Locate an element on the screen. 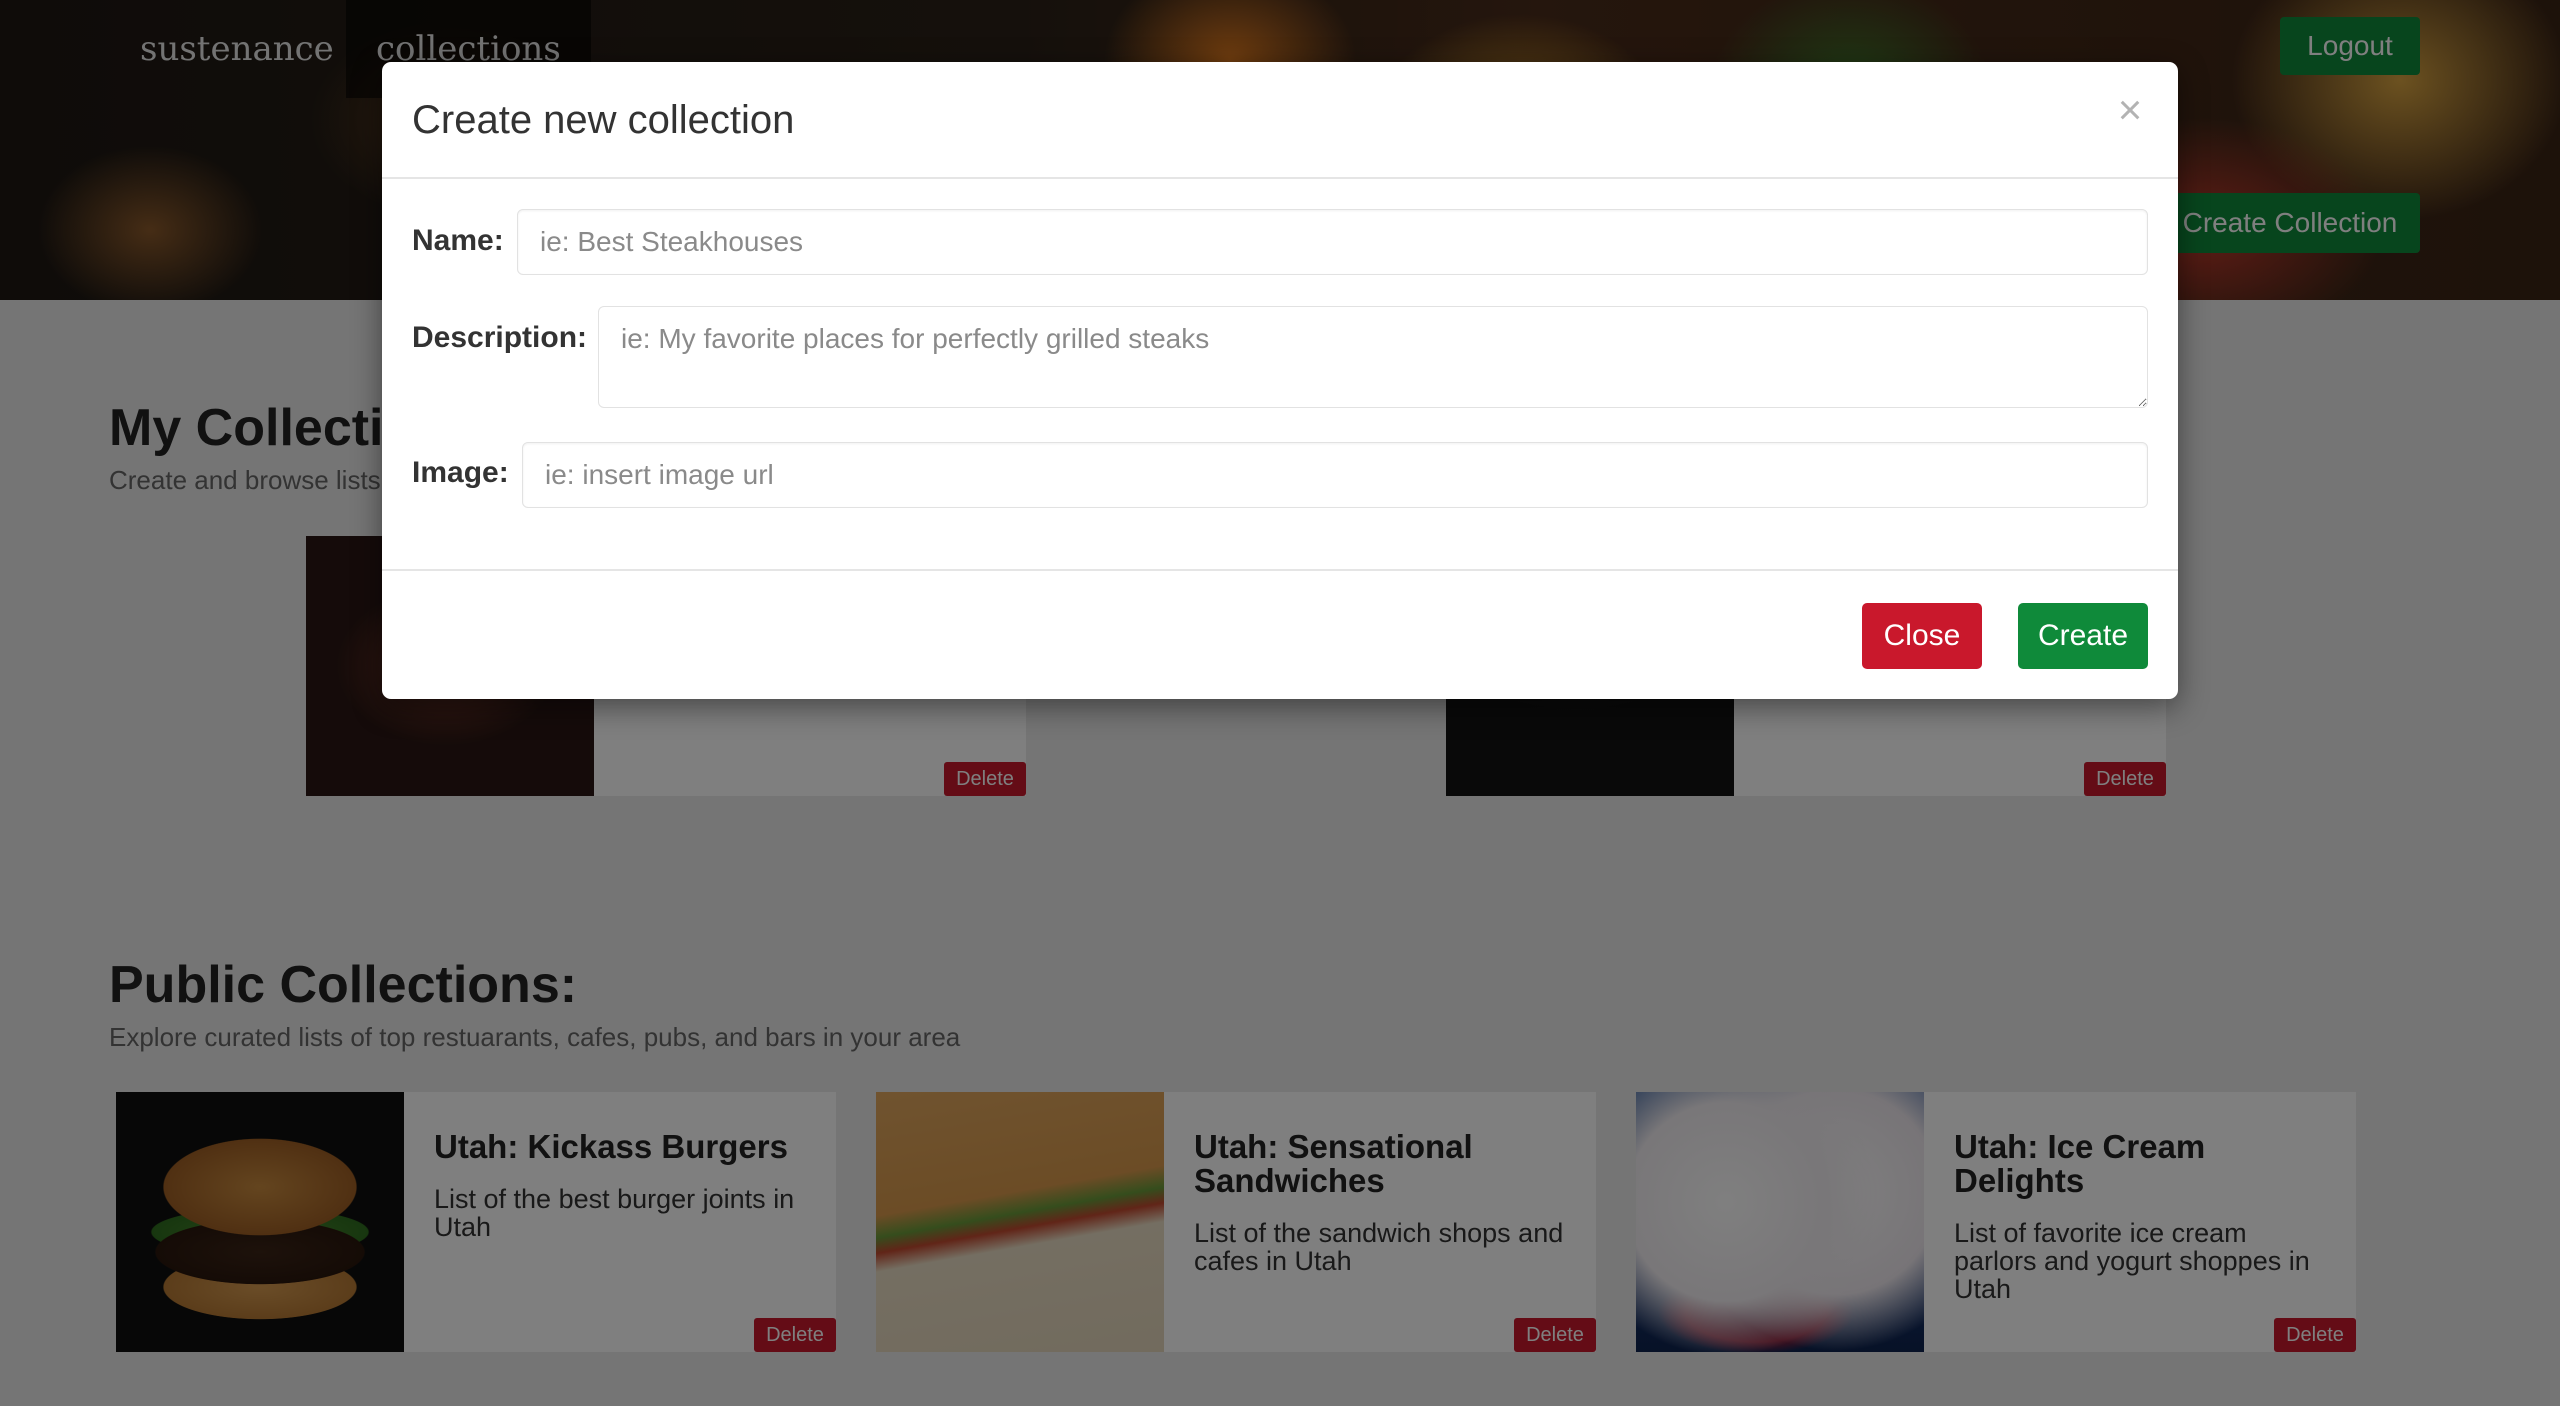  modal-title: Create new collection is located at coordinates (603, 120).